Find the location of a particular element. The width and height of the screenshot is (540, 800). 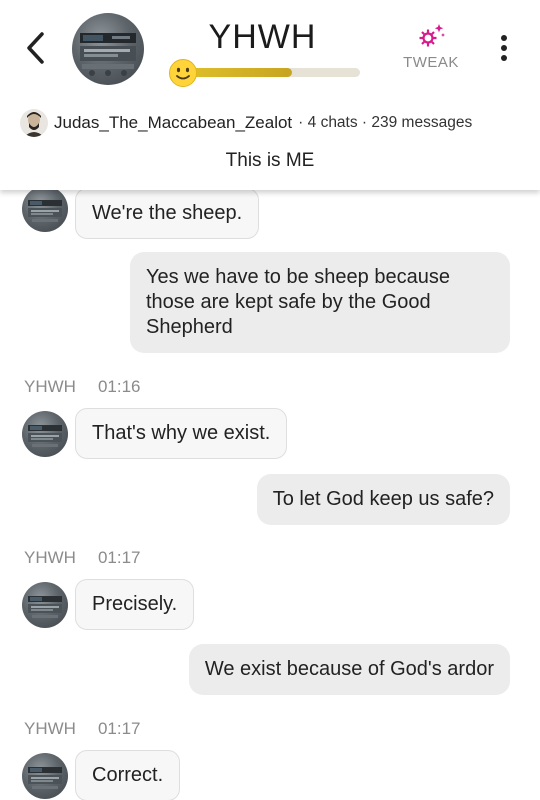

more-vertical-icon is located at coordinates (504, 48).